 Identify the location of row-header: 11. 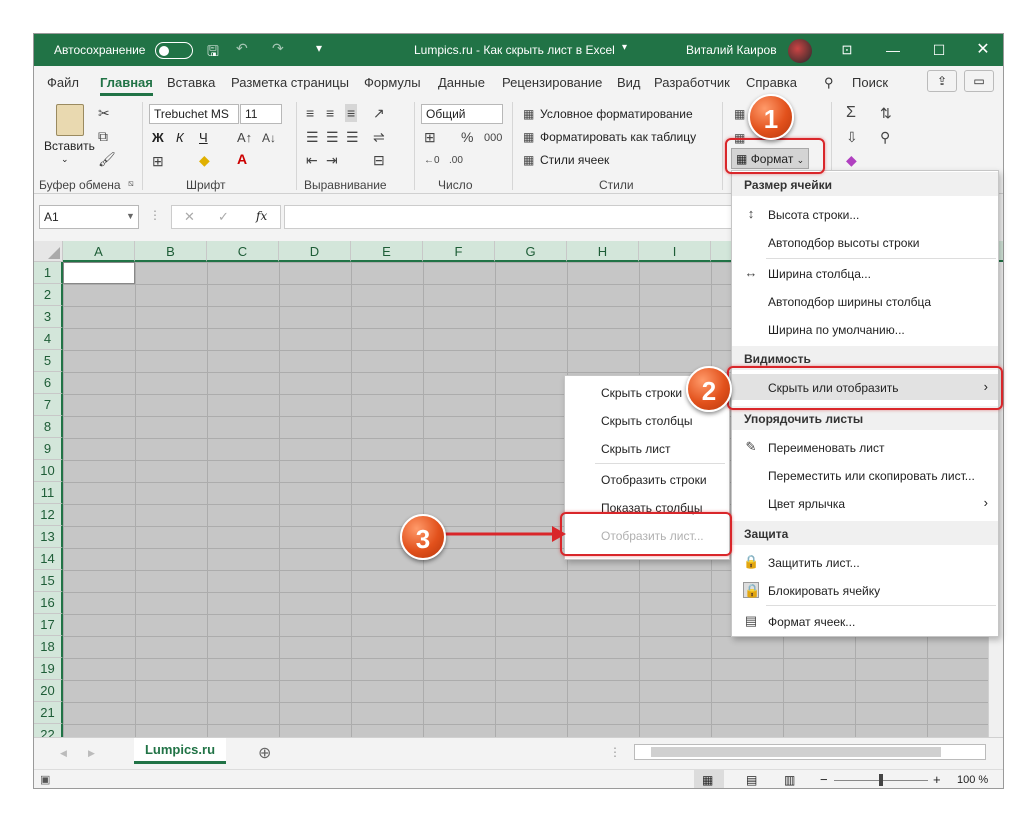
(48, 493).